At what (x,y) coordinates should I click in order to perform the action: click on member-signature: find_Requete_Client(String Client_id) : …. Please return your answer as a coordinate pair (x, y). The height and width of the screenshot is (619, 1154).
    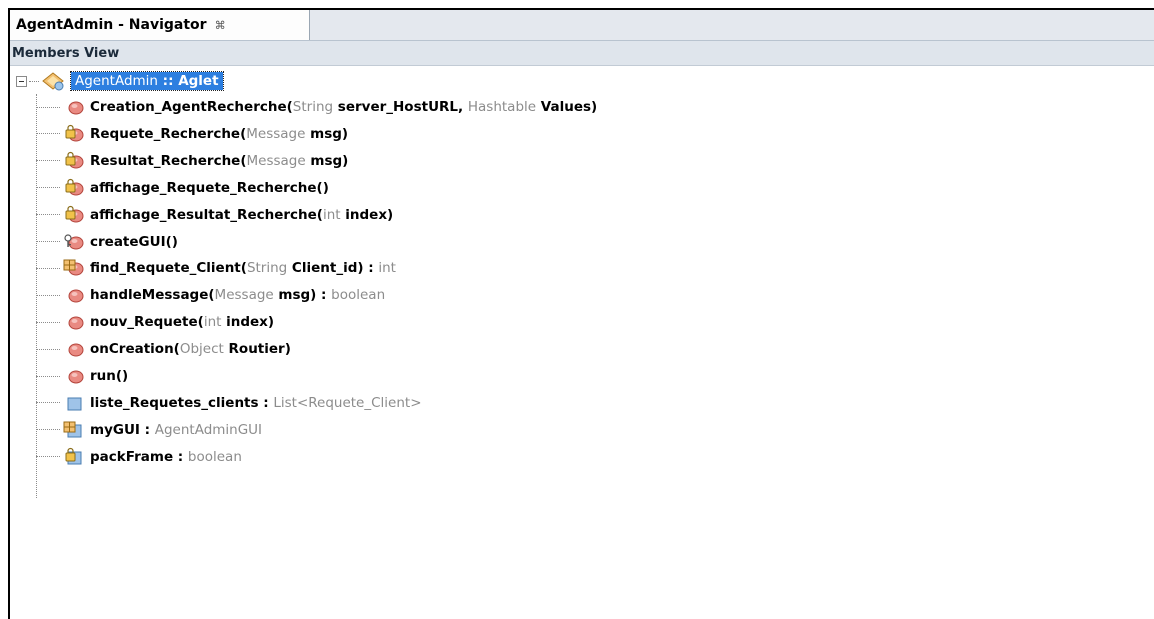
    Looking at the image, I should click on (243, 268).